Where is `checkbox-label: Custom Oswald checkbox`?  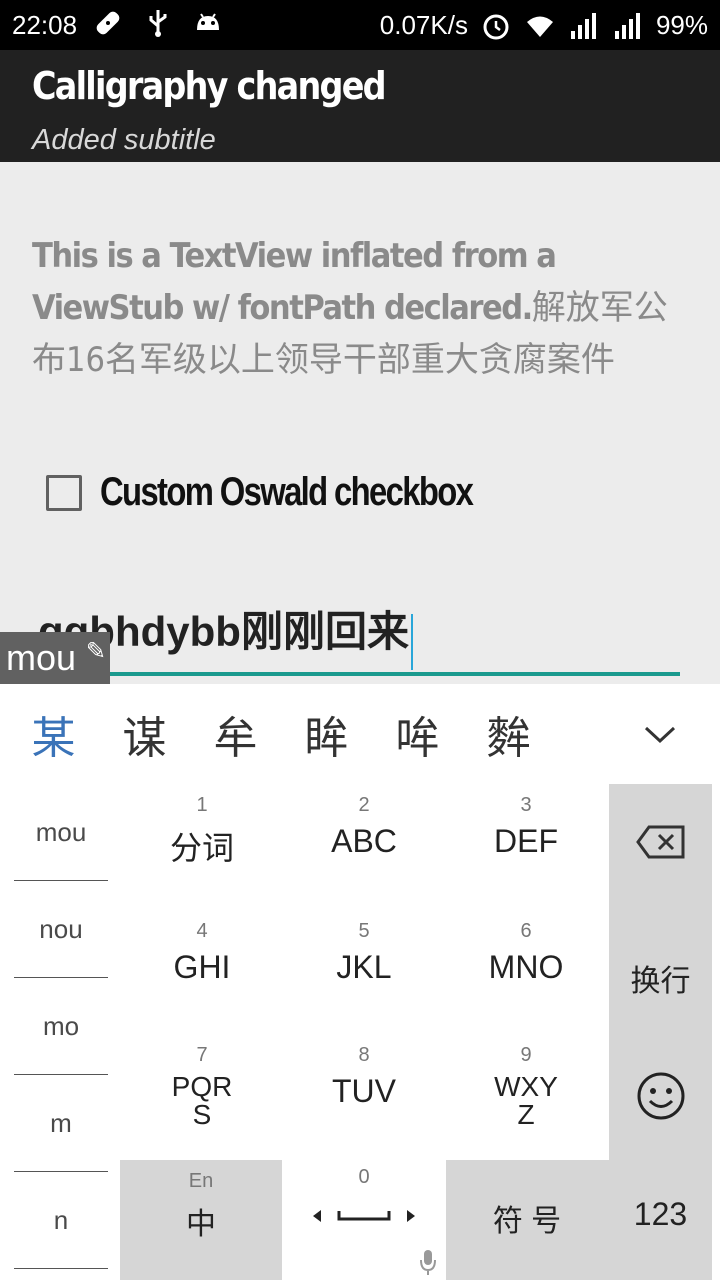 checkbox-label: Custom Oswald checkbox is located at coordinates (287, 492).